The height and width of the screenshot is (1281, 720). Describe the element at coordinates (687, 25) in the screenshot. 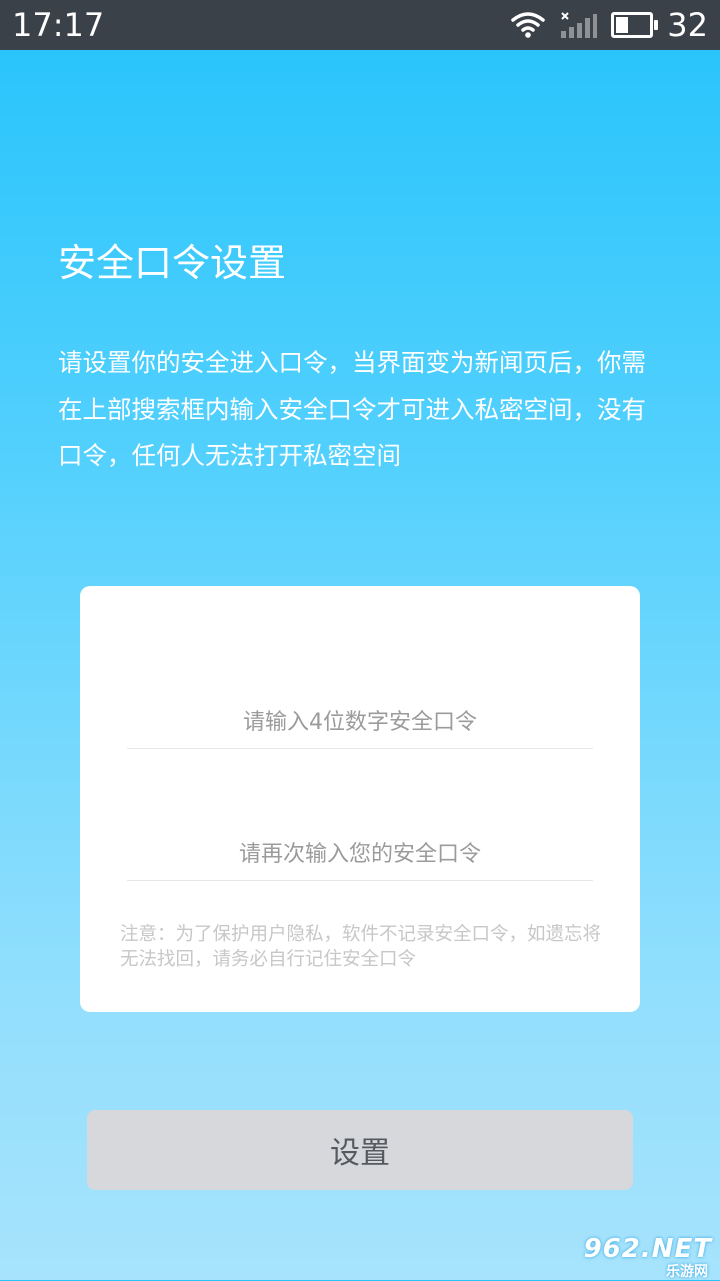

I see `battery-level: 32` at that location.